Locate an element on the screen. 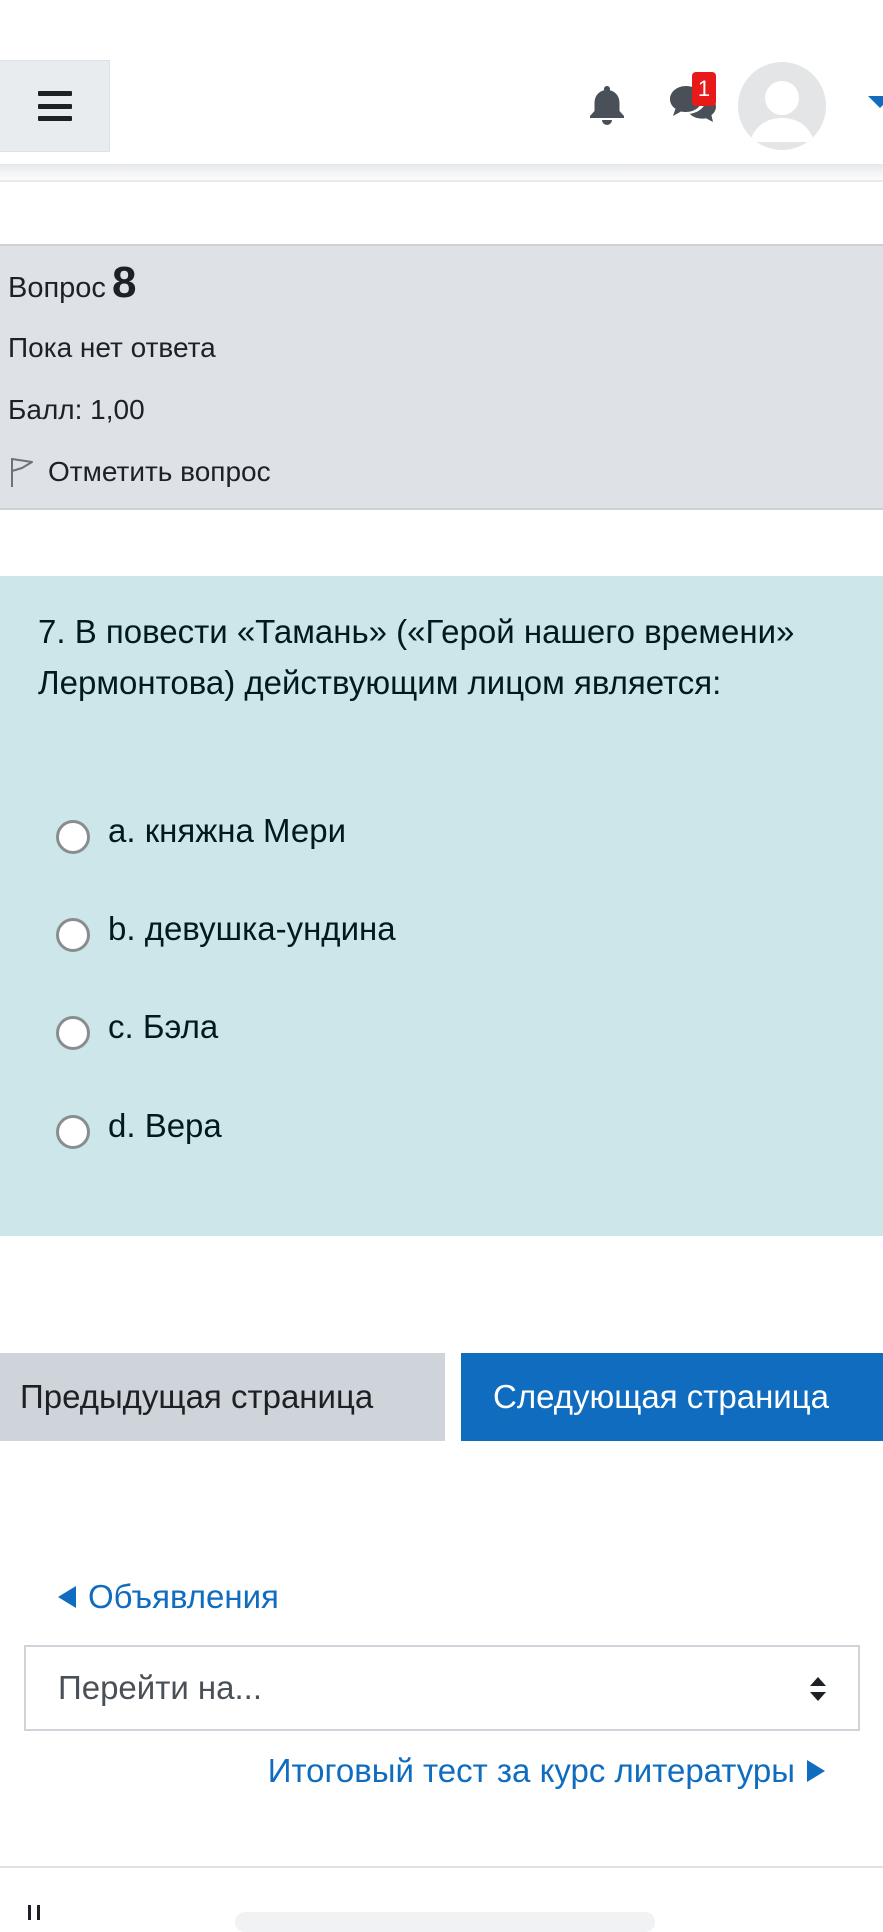 The height and width of the screenshot is (1932, 883). hamburger-icon is located at coordinates (54, 106).